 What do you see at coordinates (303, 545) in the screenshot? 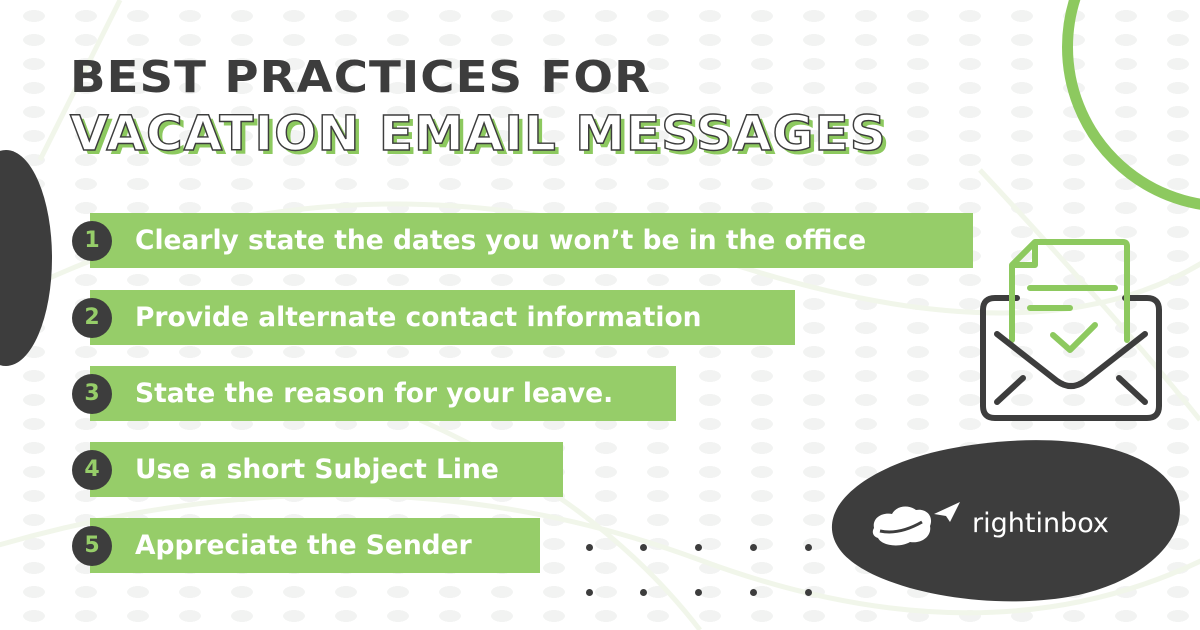
I see `practice-text: Appreciate the Sender` at bounding box center [303, 545].